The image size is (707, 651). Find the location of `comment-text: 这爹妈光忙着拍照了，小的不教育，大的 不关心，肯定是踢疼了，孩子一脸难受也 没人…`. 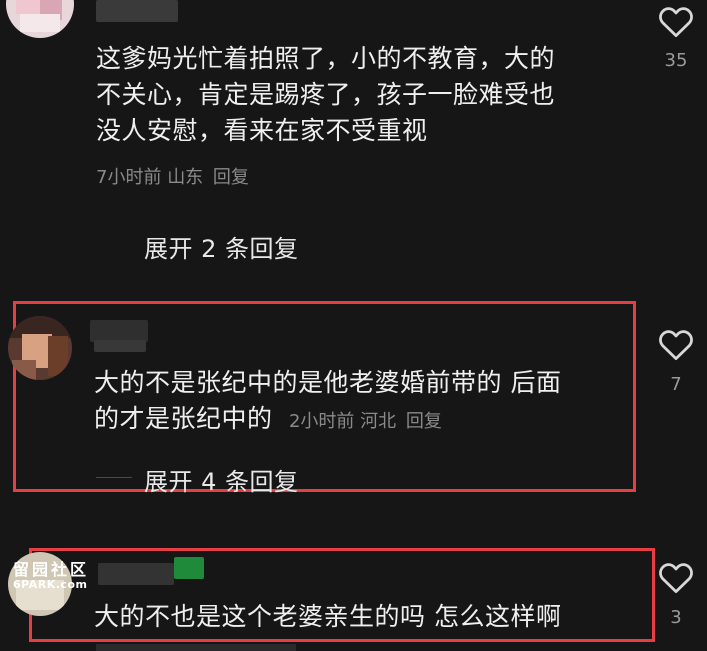

comment-text: 这爹妈光忙着拍照了，小的不教育，大的 不关心，肯定是踢疼了，孩子一脸难受也 没人… is located at coordinates (326, 94).